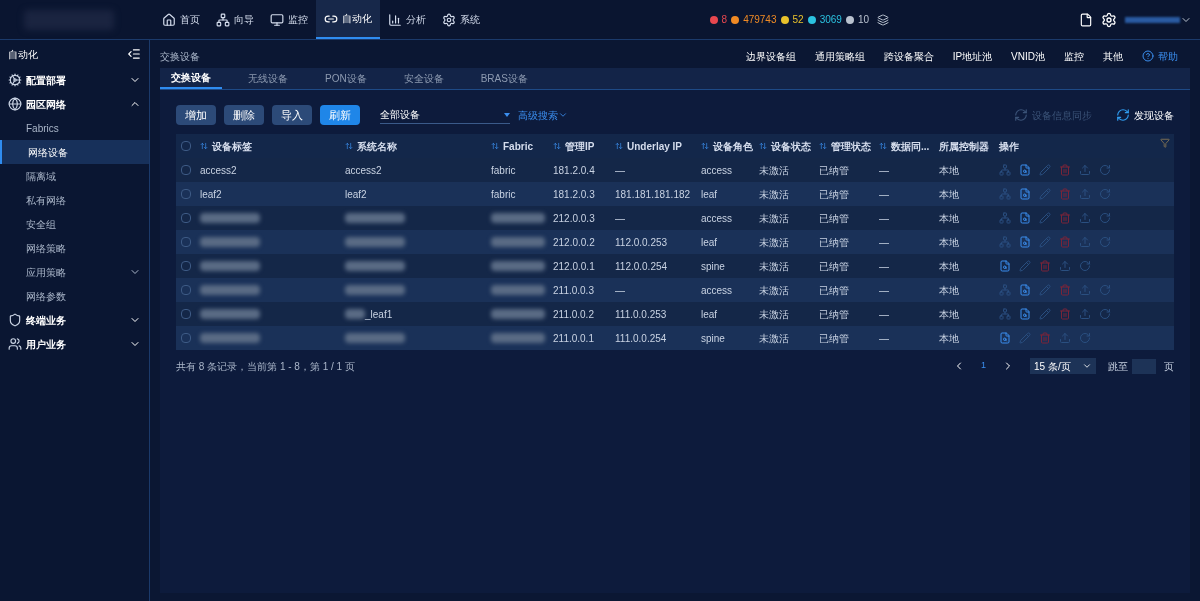 Image resolution: width=1200 pixels, height=601 pixels. I want to click on column-header: 设备角色, so click(726, 146).